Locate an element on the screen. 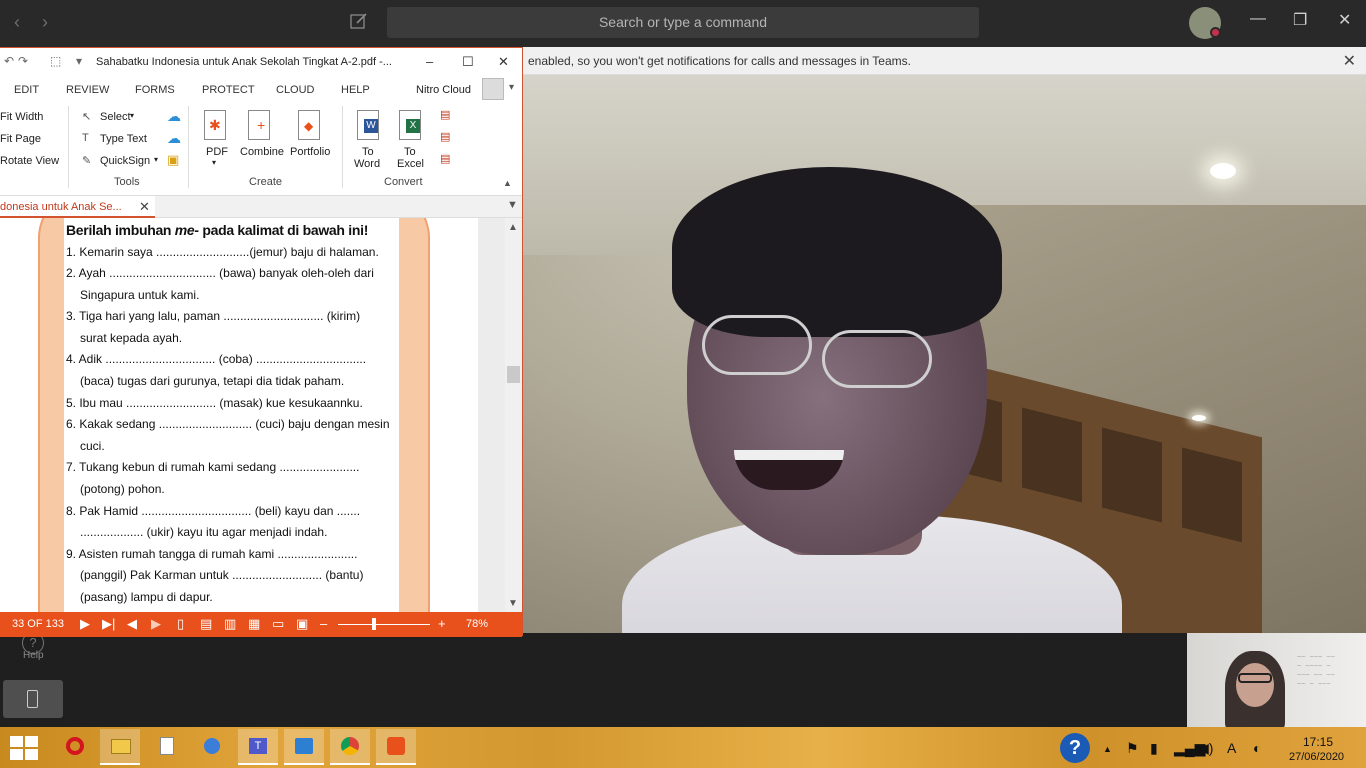  search-input: Search or type a command is located at coordinates (683, 22).